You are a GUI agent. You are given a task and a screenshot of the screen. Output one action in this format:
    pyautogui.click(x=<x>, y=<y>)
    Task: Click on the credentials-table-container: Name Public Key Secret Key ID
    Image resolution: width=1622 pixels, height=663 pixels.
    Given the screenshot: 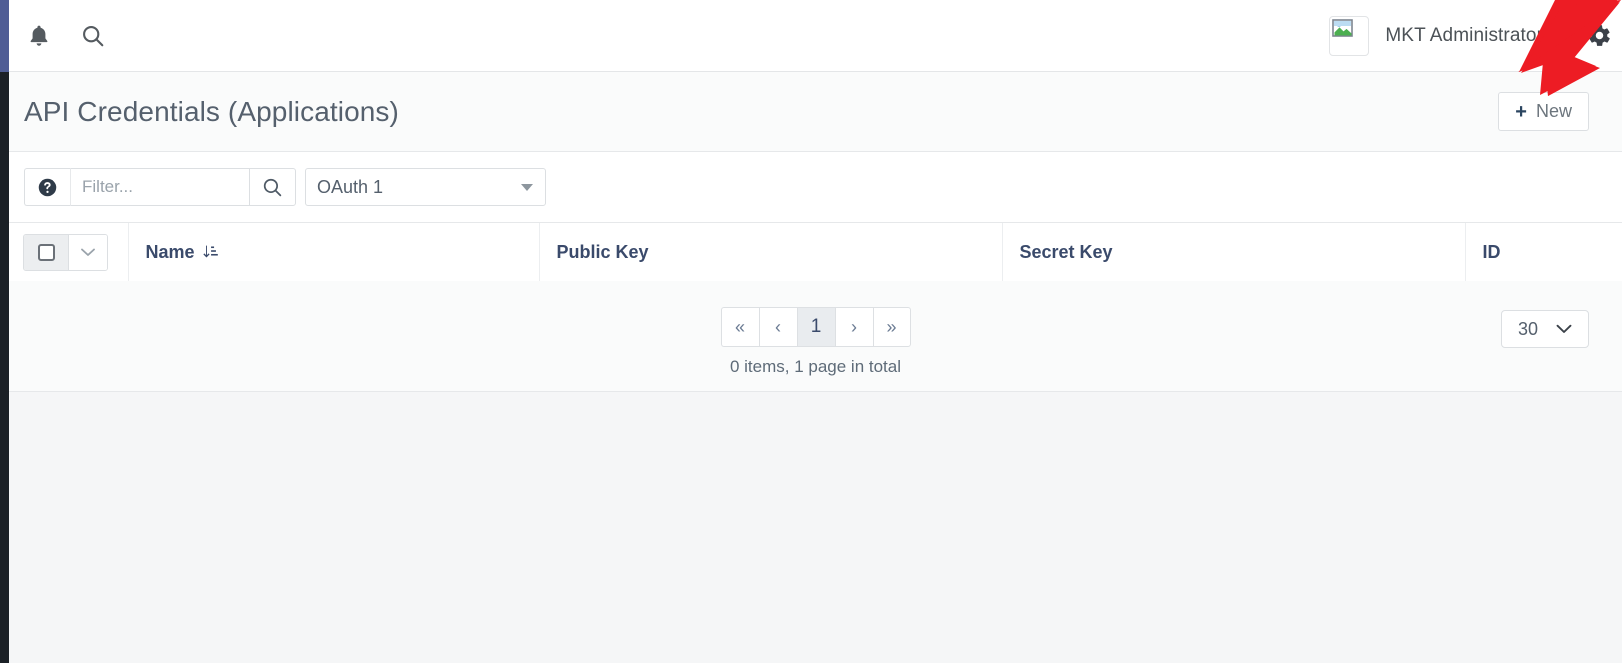 What is the action you would take?
    pyautogui.click(x=815, y=252)
    